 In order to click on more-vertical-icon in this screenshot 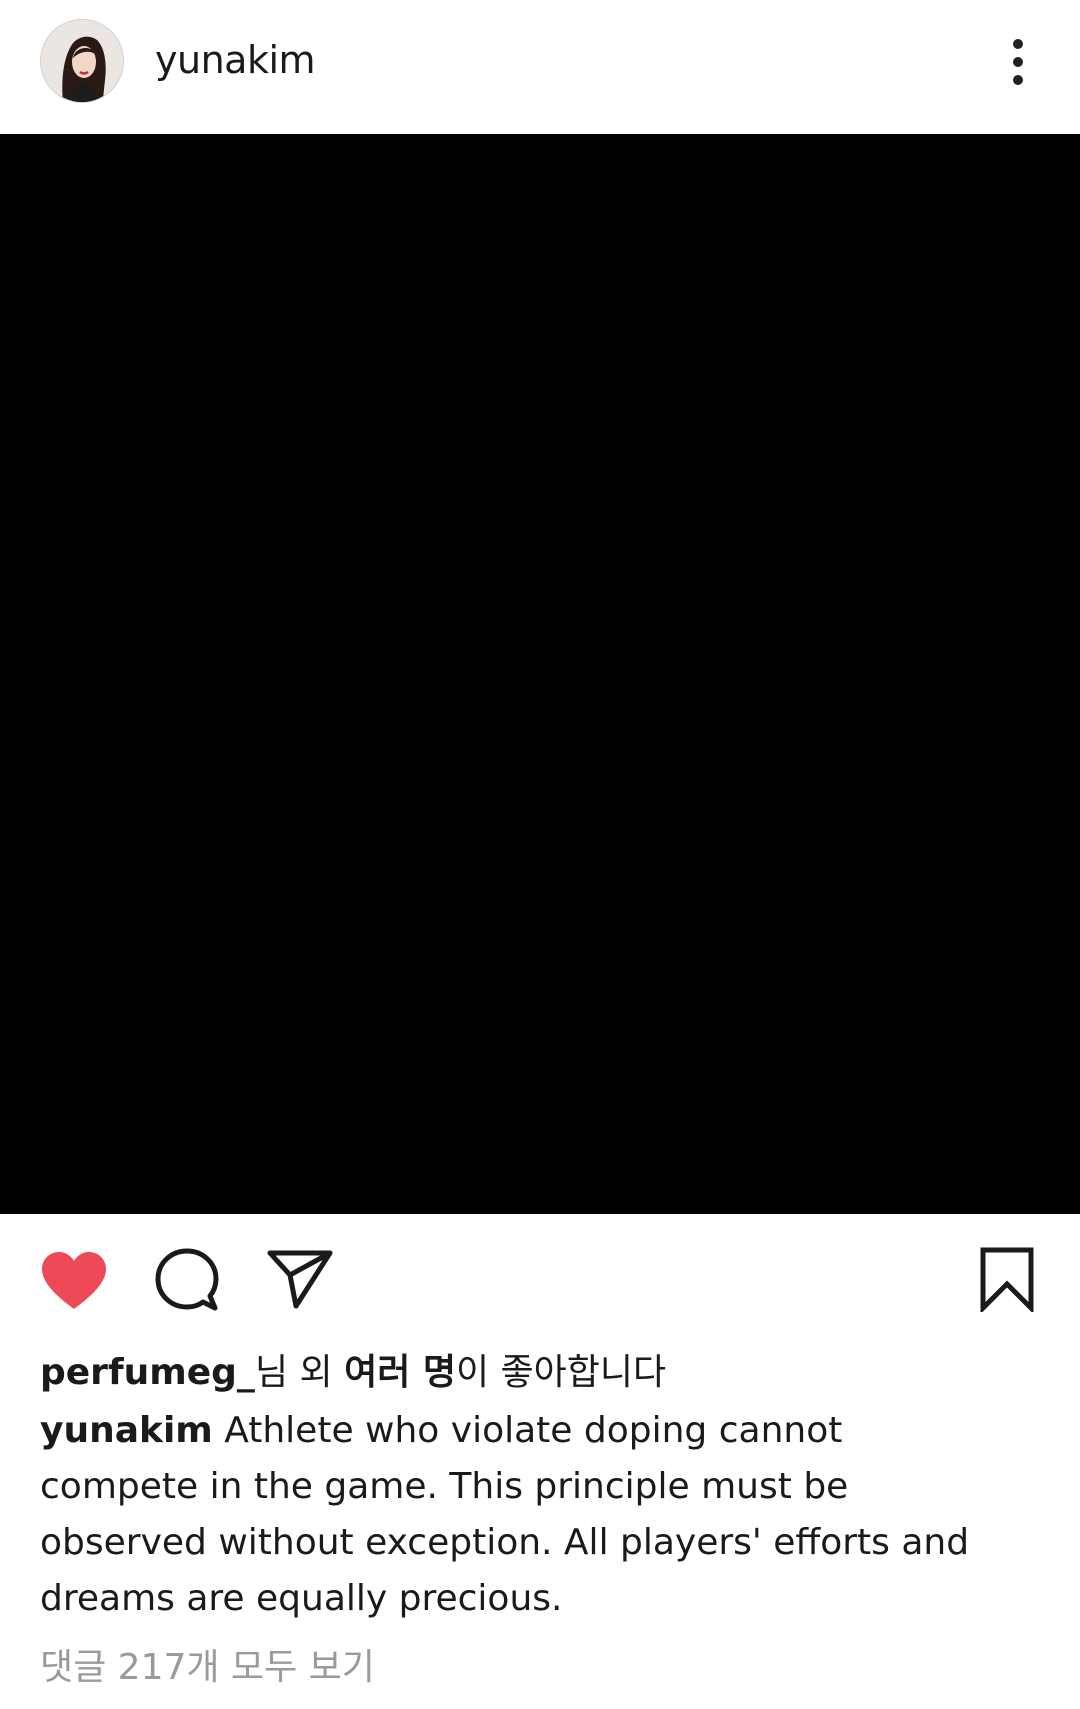, I will do `click(1018, 62)`.